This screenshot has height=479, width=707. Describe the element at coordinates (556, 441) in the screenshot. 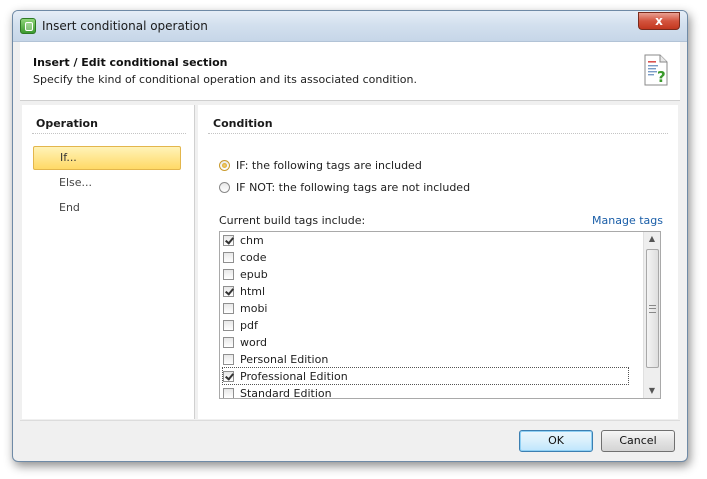

I see `ok-button: OK` at that location.